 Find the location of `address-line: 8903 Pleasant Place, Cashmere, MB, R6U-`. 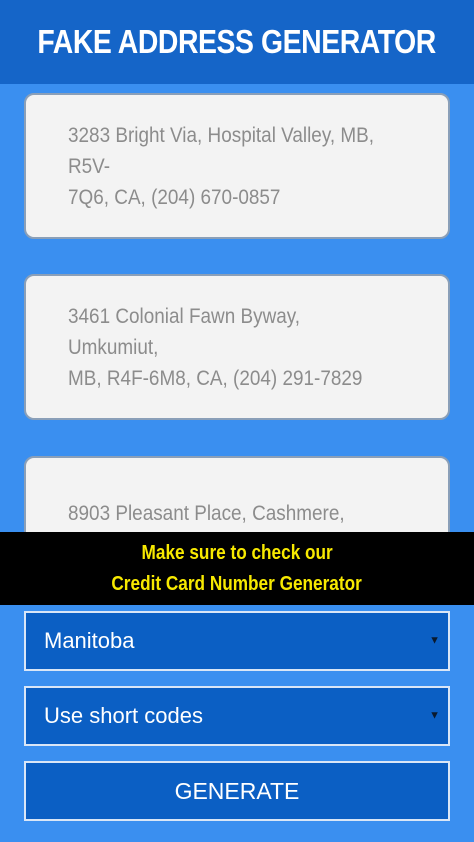

address-line: 8903 Pleasant Place, Cashmere, MB, R6U- is located at coordinates (206, 513).